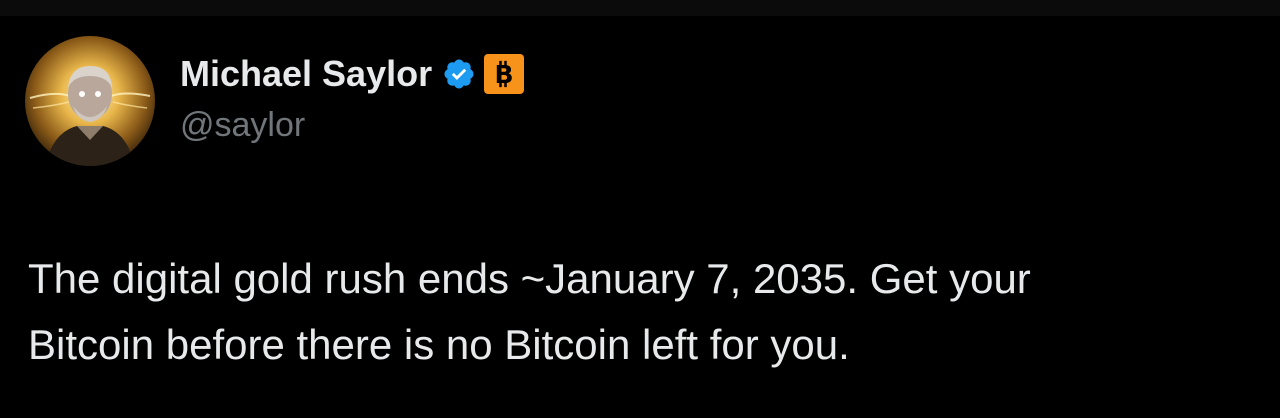  What do you see at coordinates (306, 74) in the screenshot?
I see `display-name: Michael Saylor` at bounding box center [306, 74].